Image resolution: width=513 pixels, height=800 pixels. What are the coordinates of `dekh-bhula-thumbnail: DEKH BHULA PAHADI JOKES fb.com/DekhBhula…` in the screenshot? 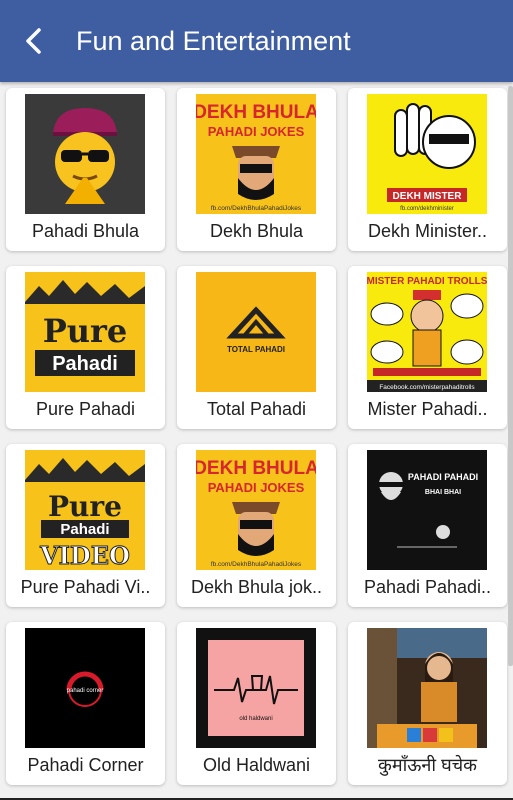 It's located at (256, 154).